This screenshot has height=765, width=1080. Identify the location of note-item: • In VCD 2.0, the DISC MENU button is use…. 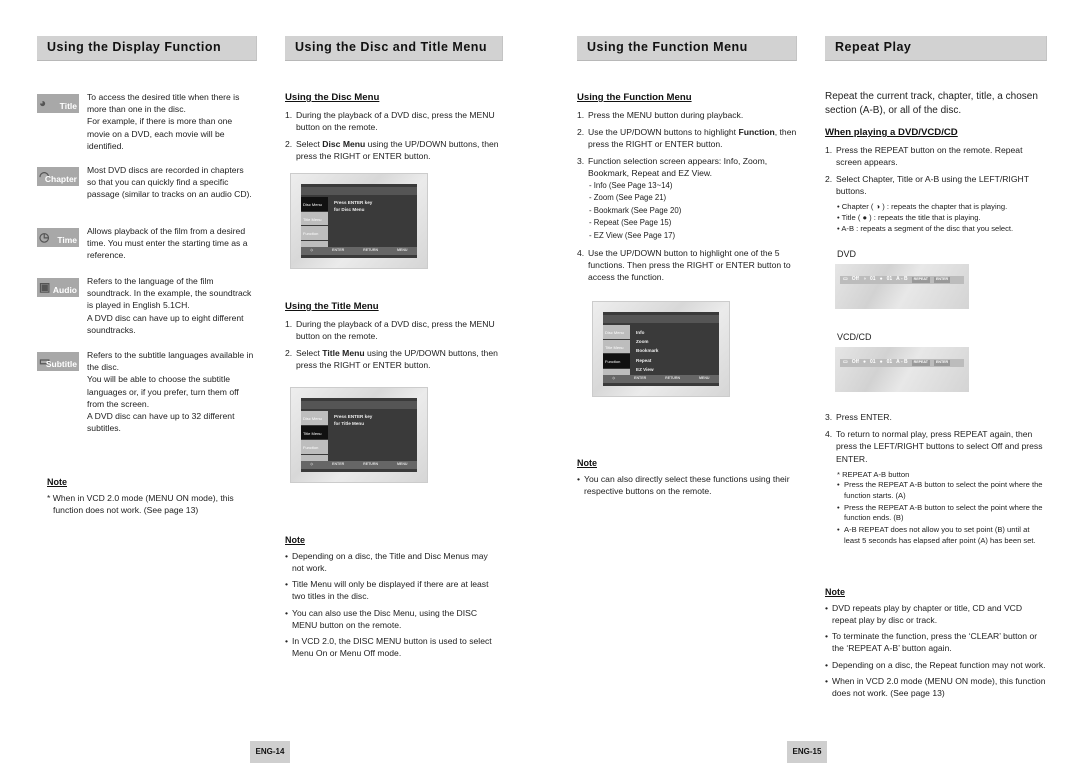
(388, 647).